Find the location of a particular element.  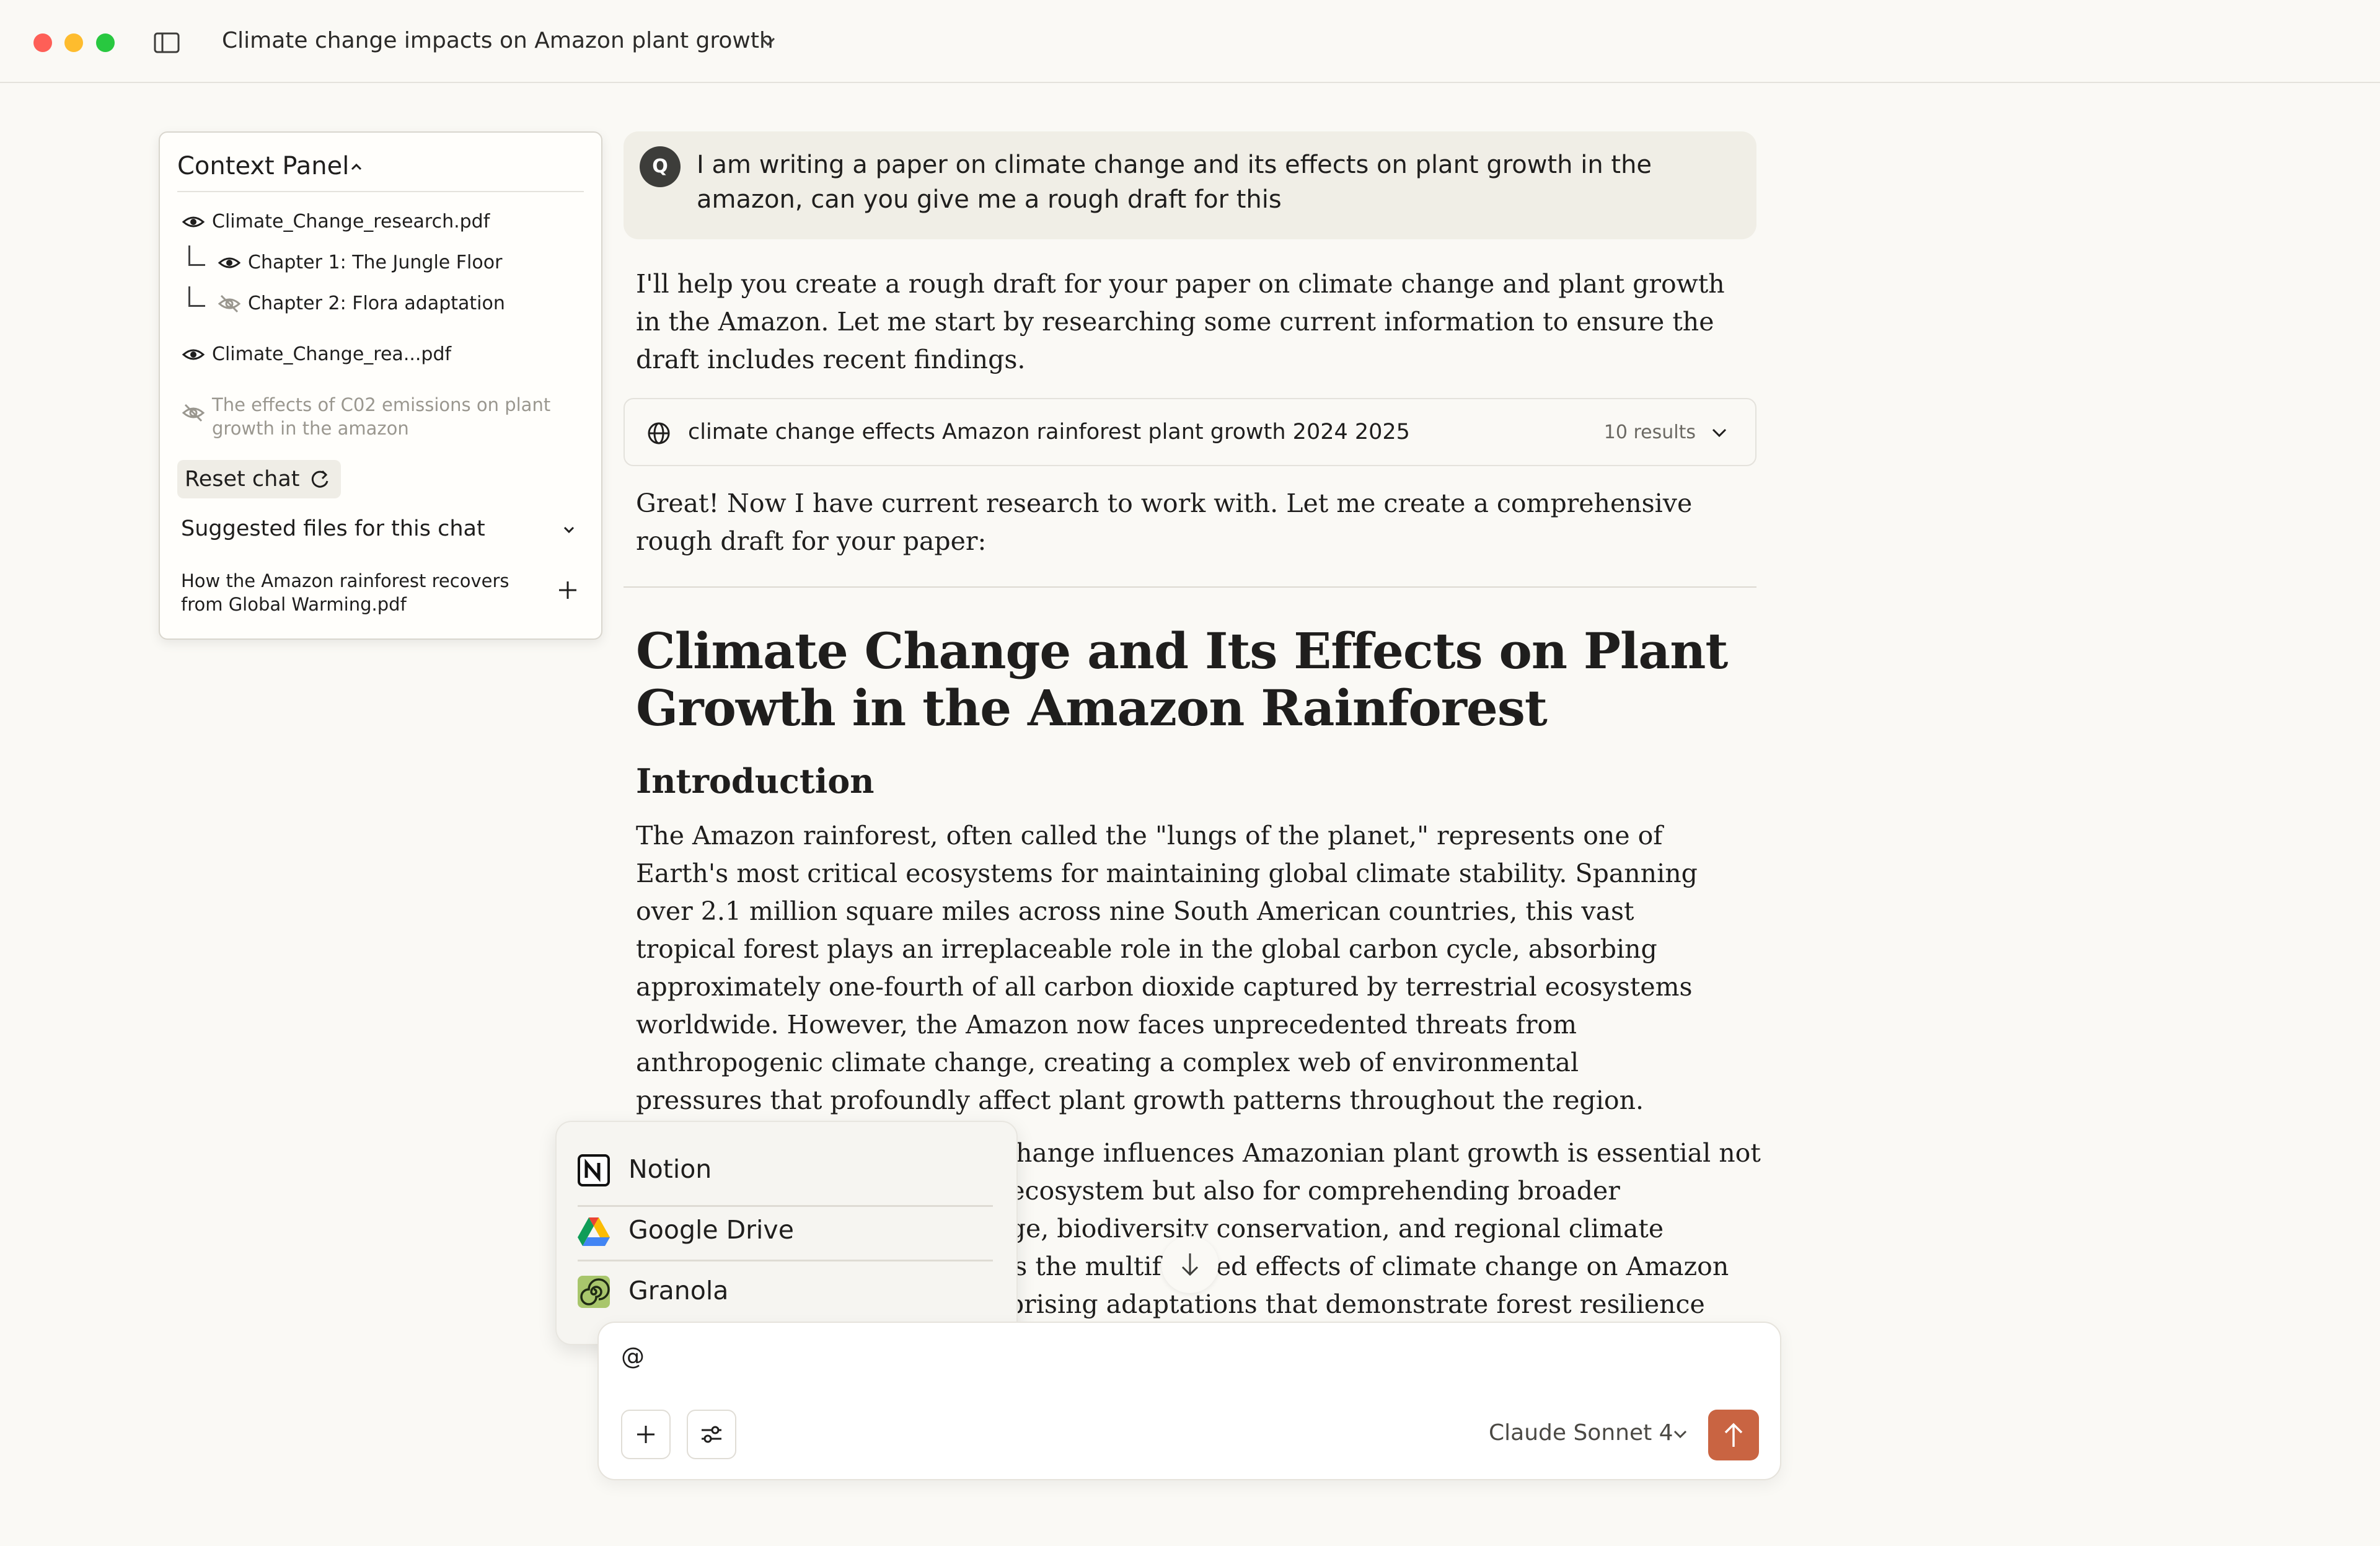

add-file-icon is located at coordinates (568, 590).